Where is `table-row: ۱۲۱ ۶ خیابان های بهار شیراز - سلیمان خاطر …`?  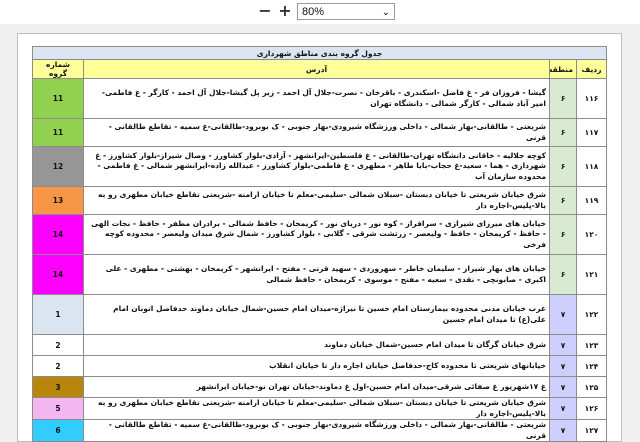 table-row: ۱۲۱ ۶ خیابان های بهار شیراز - سلیمان خاطر … is located at coordinates (319, 274).